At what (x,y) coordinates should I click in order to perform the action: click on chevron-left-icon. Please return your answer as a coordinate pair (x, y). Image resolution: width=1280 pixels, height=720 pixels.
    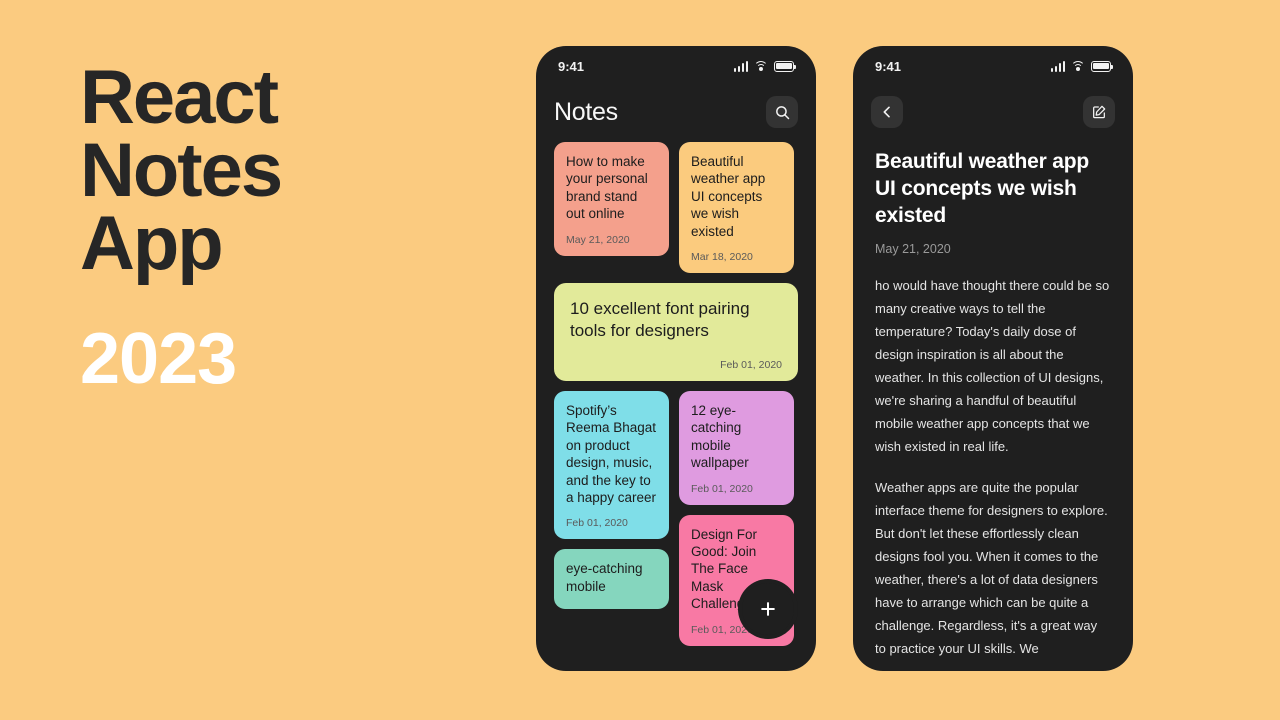
    Looking at the image, I should click on (886, 112).